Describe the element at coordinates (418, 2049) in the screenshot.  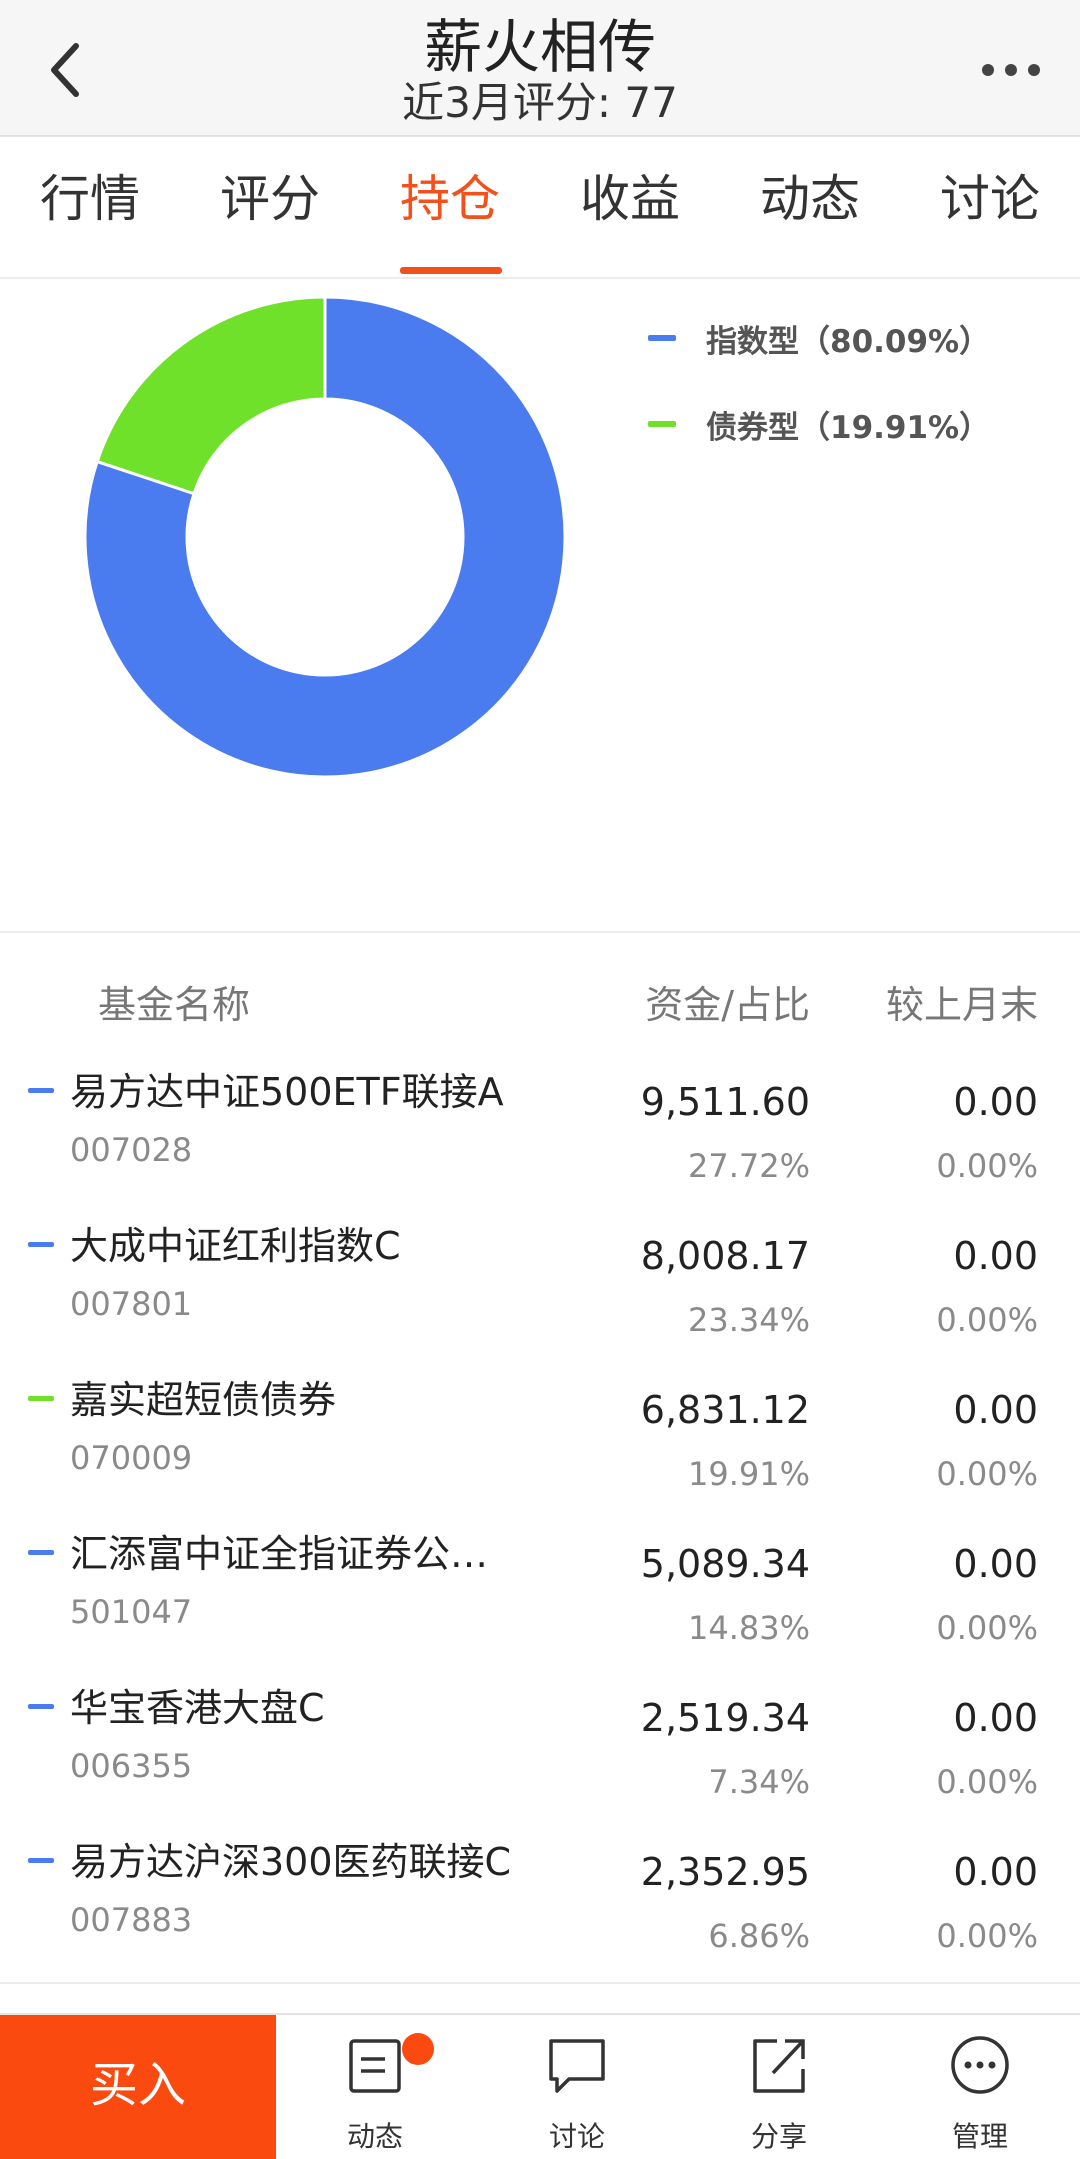
I see `notification-badge` at that location.